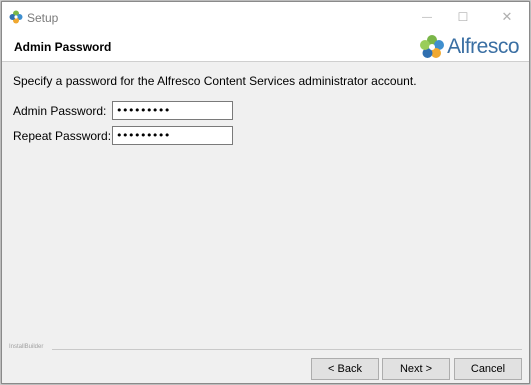 This screenshot has height=385, width=531. I want to click on maximize-button: ☐, so click(463, 17).